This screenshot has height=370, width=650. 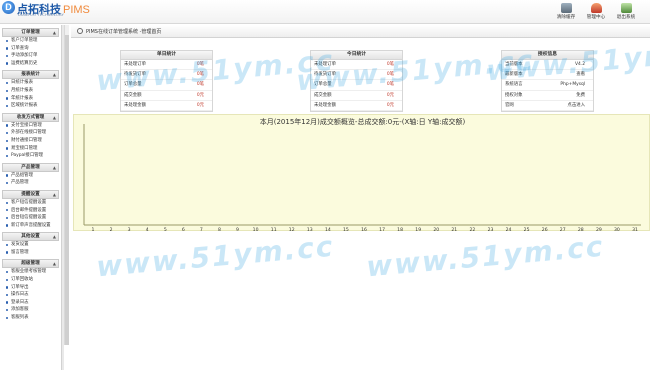 I want to click on stat-label: 成交金额, so click(x=133, y=95).